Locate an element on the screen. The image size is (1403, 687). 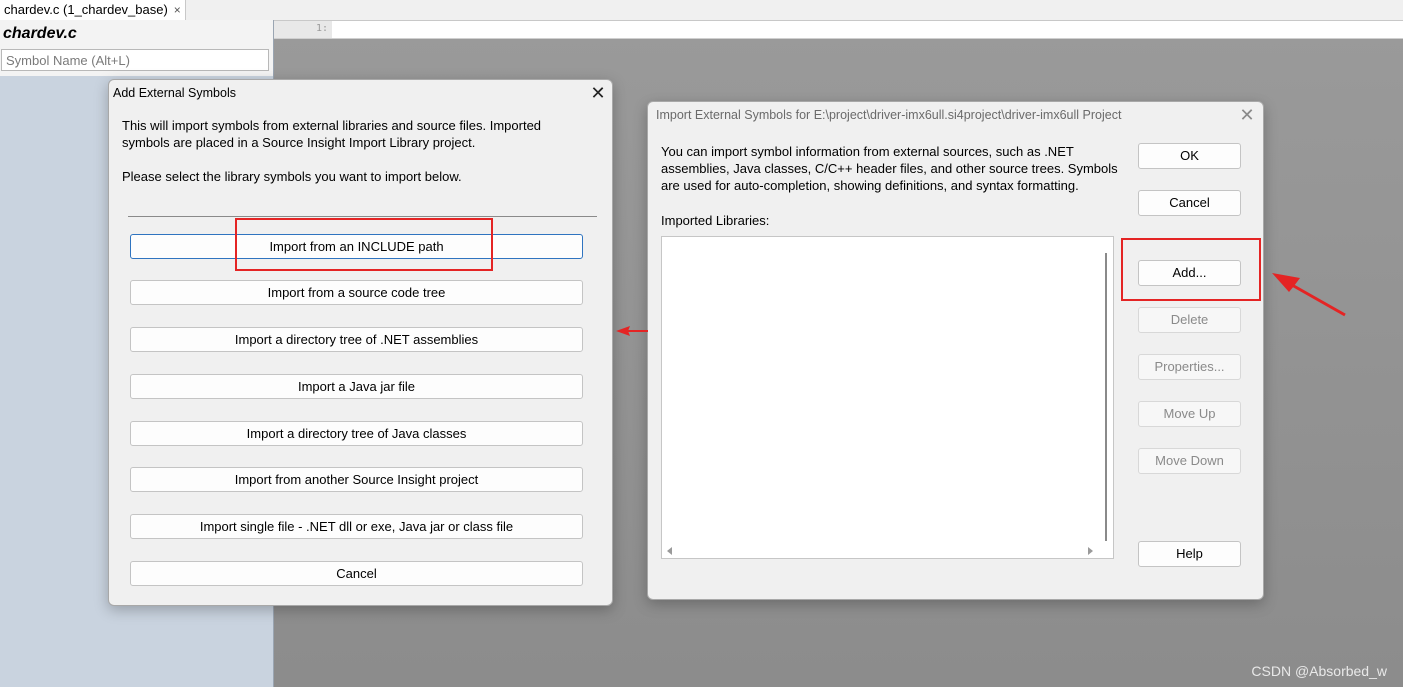
import-source-tree-button: Import from a source code tree is located at coordinates (356, 292).